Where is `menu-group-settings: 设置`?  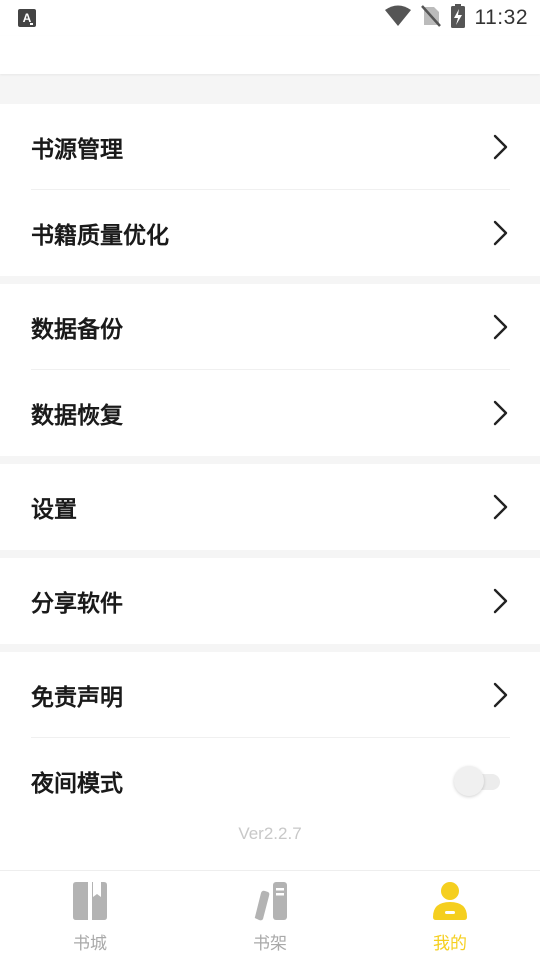 menu-group-settings: 设置 is located at coordinates (270, 507).